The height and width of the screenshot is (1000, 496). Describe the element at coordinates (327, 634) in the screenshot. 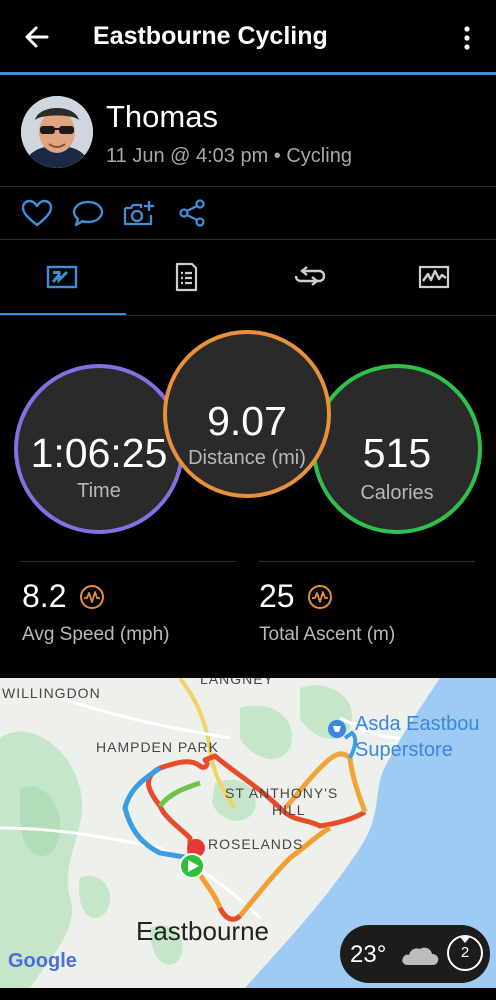

I see `total-ascent-label: Total Ascent (m)` at that location.